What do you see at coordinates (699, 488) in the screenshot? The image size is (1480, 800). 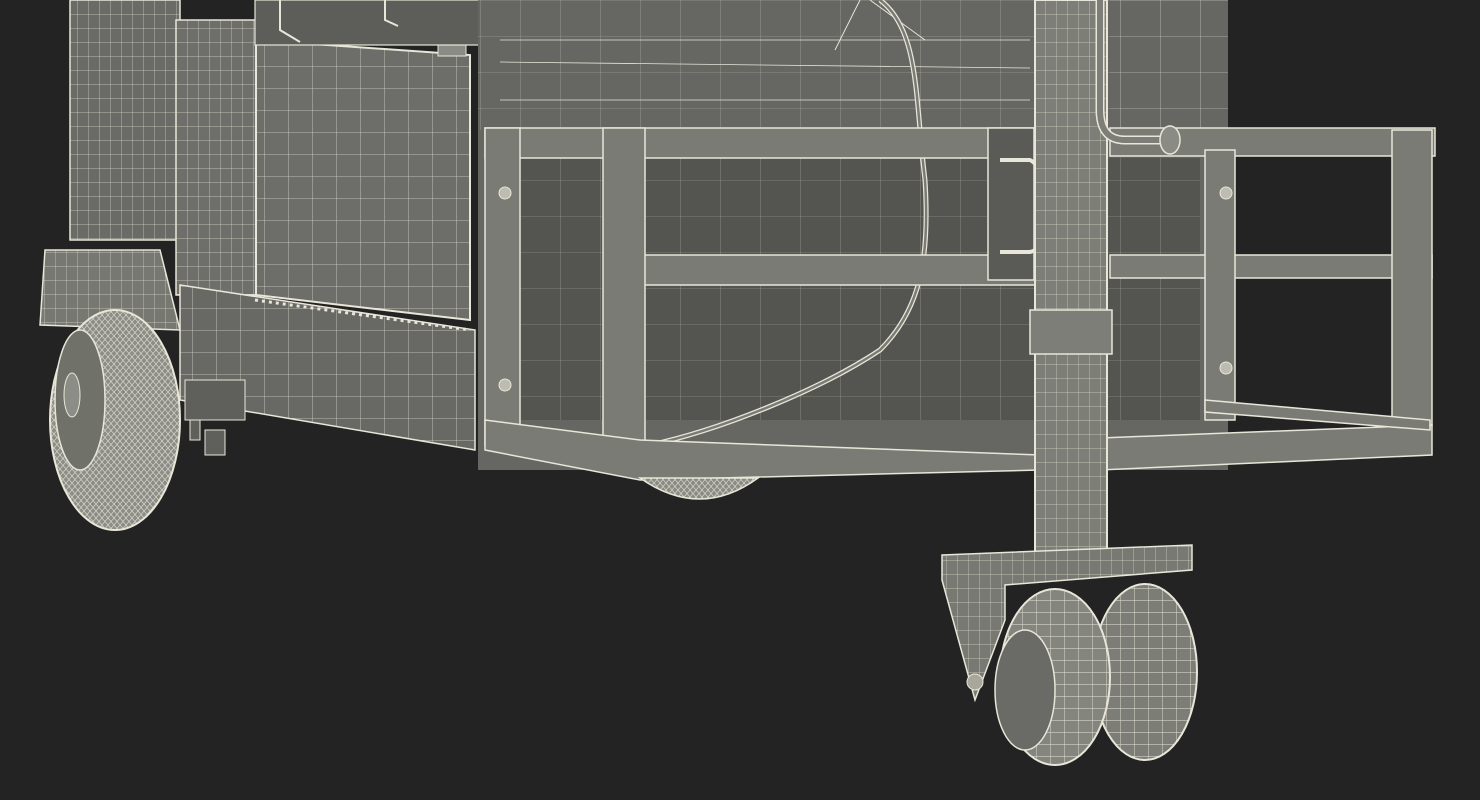 I see `far-wheel` at bounding box center [699, 488].